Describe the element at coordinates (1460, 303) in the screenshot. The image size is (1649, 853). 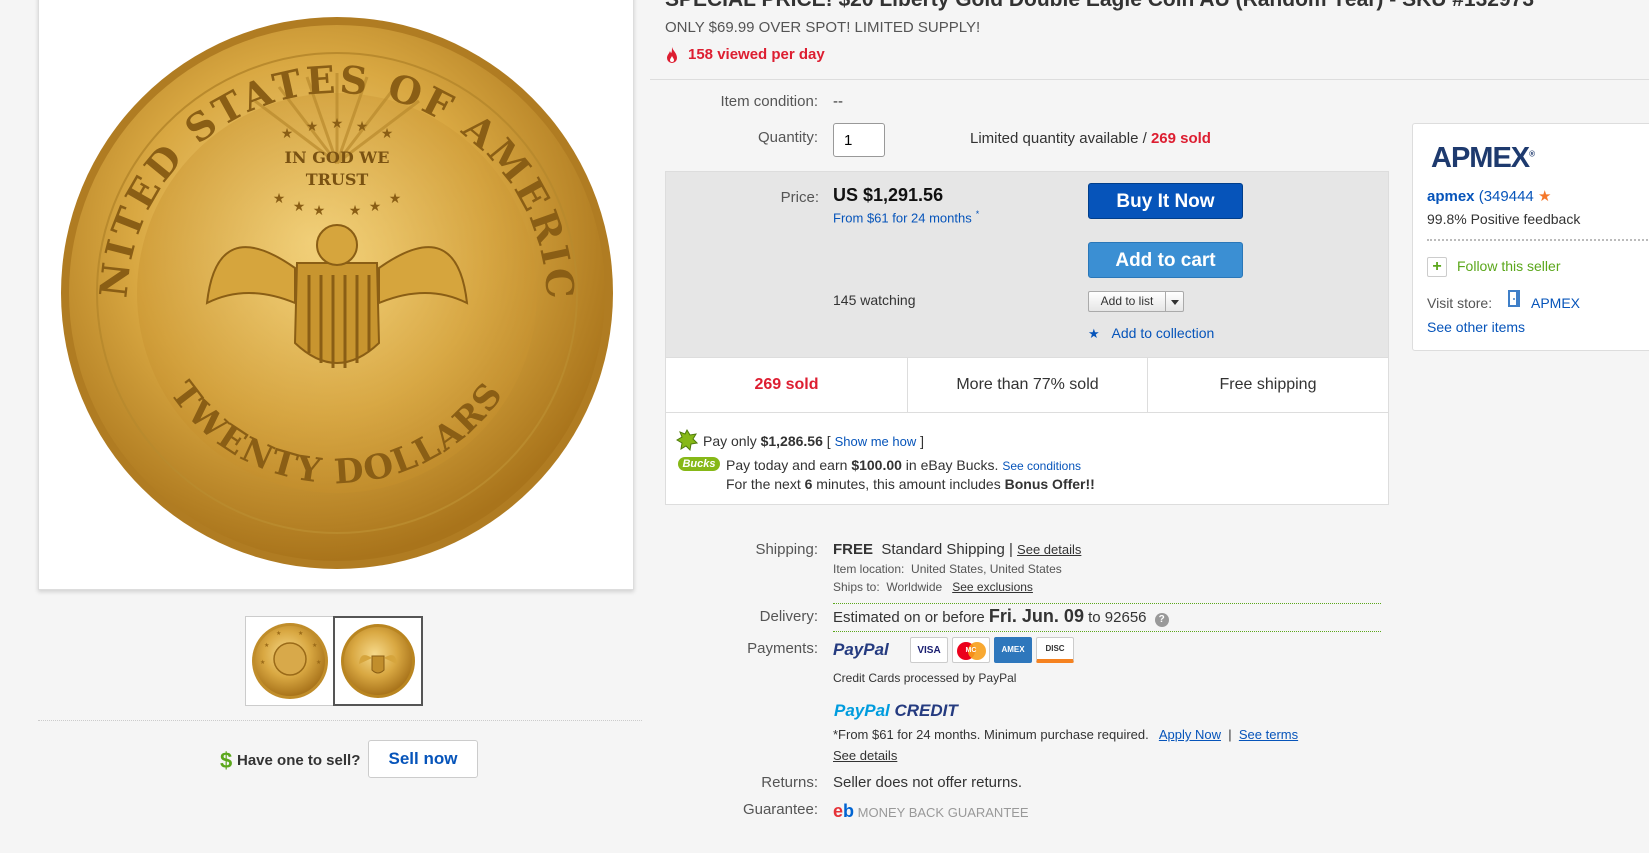
I see `visit-store-label: Visit store:` at that location.